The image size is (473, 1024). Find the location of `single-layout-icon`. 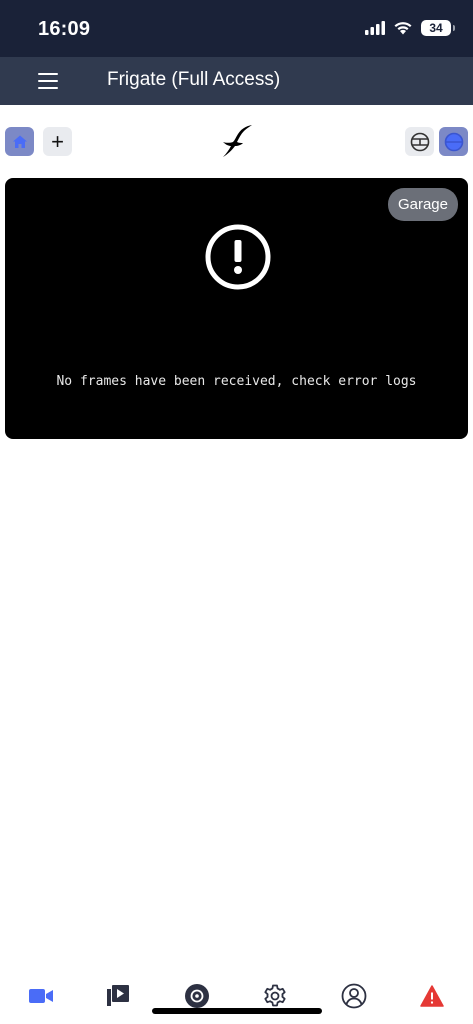

single-layout-icon is located at coordinates (453, 141).